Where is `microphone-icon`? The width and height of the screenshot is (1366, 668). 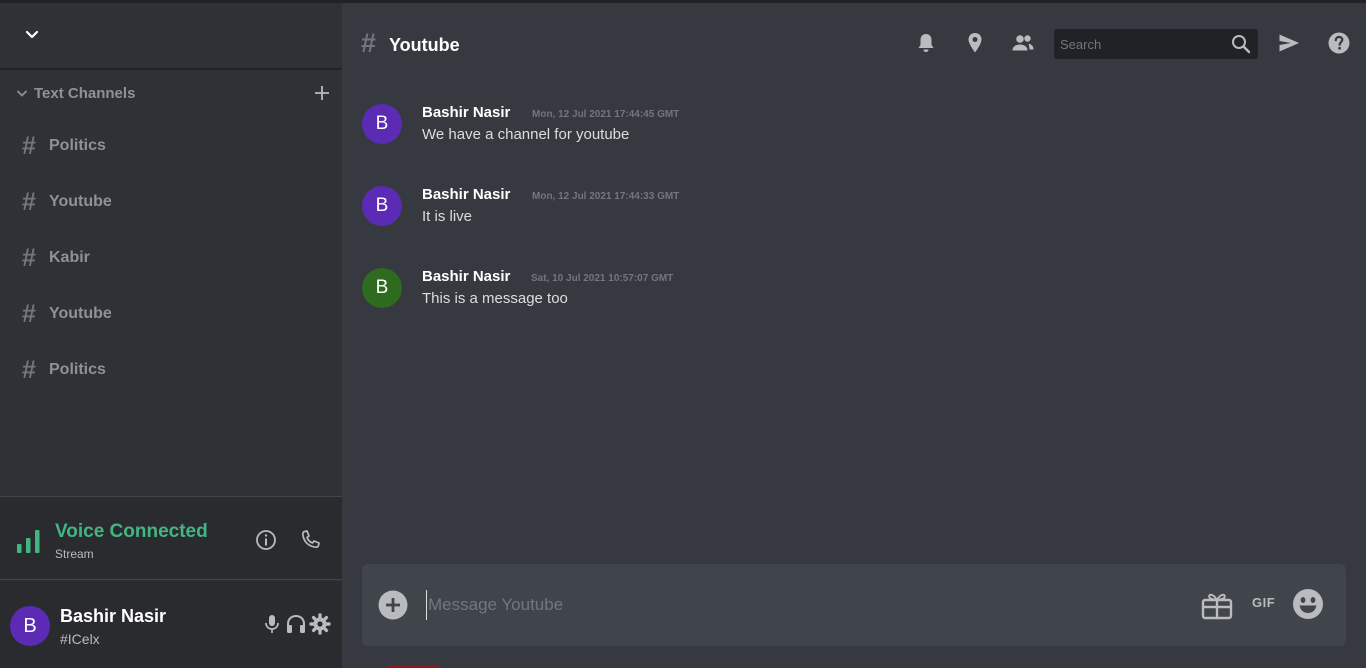
microphone-icon is located at coordinates (272, 624).